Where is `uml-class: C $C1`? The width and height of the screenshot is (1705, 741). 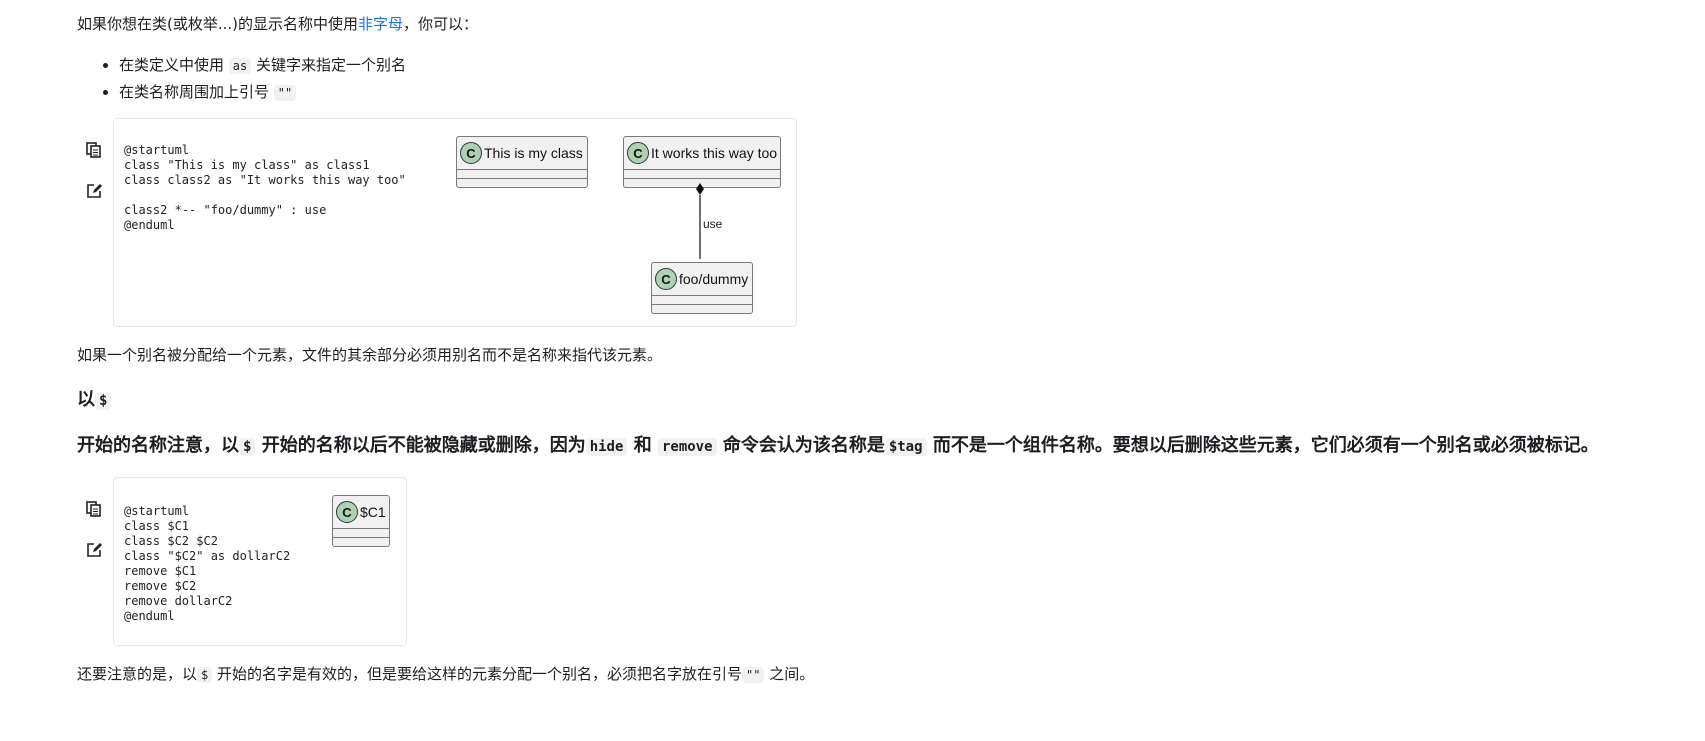
uml-class: C $C1 is located at coordinates (361, 521).